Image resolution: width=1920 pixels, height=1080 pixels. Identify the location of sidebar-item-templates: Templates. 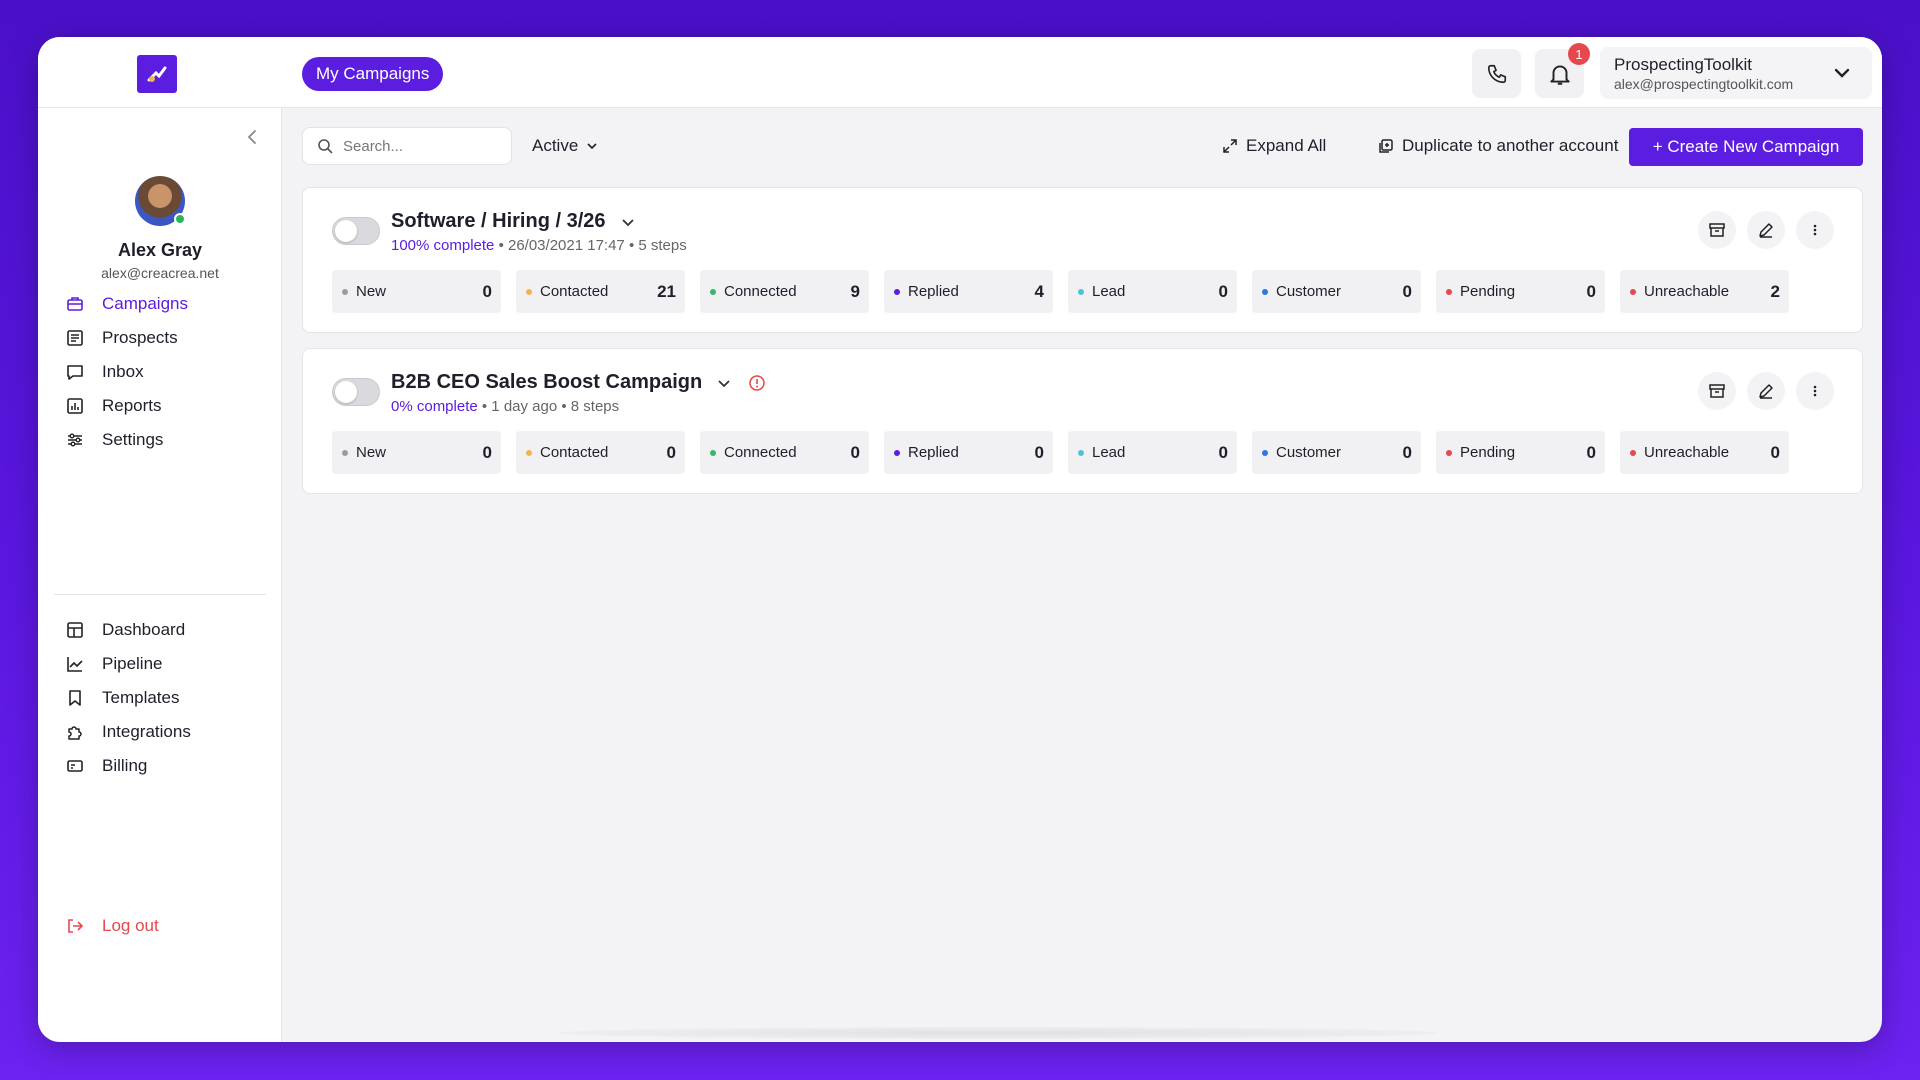
(164, 698).